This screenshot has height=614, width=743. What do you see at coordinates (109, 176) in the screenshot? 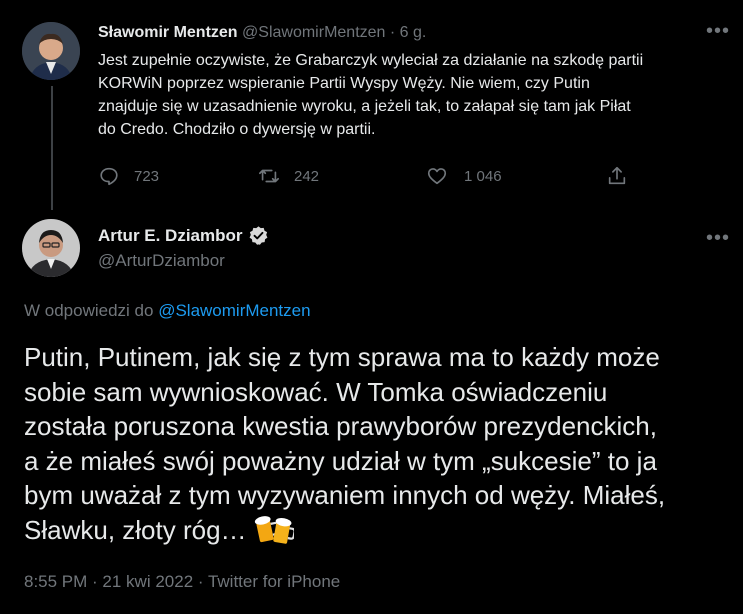
I see `reply-icon` at bounding box center [109, 176].